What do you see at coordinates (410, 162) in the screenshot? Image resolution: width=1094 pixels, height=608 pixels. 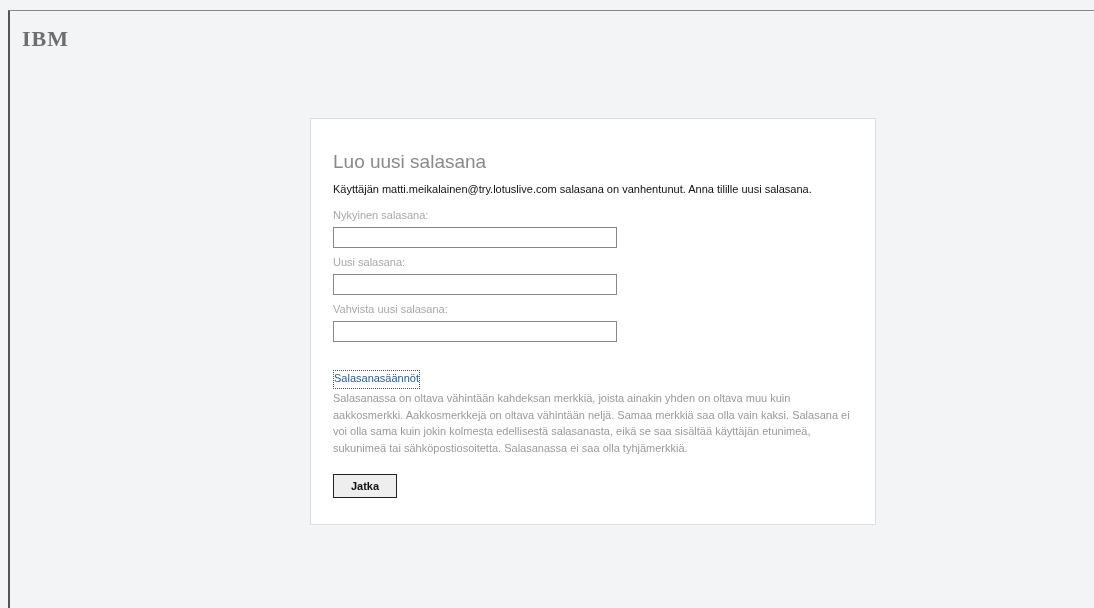 I see `form-title: Luo uusi salasana` at bounding box center [410, 162].